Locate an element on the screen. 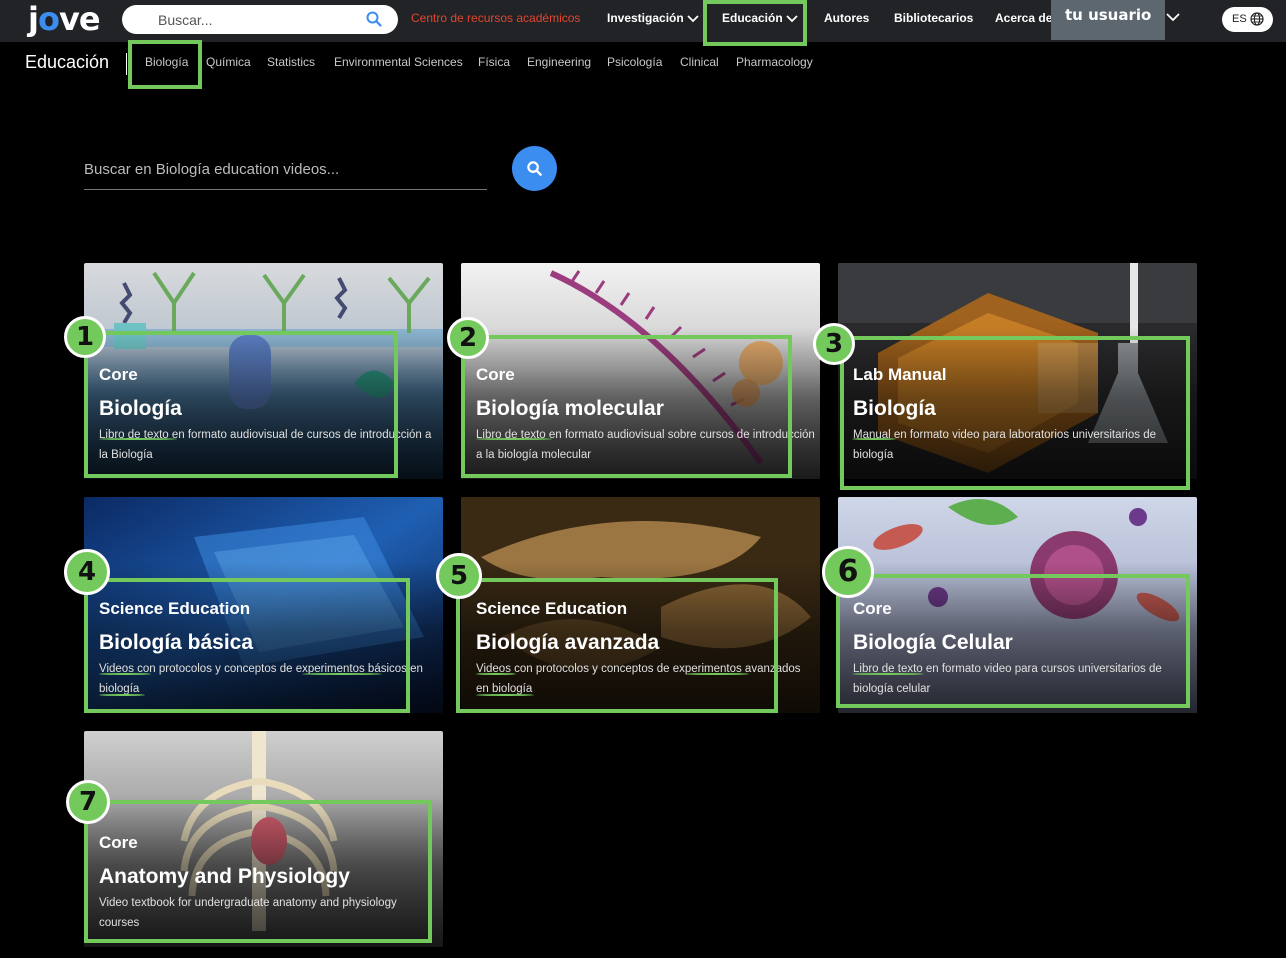 This screenshot has height=958, width=1286. nav-bibliotecarios: Bibliotecarios is located at coordinates (933, 18).